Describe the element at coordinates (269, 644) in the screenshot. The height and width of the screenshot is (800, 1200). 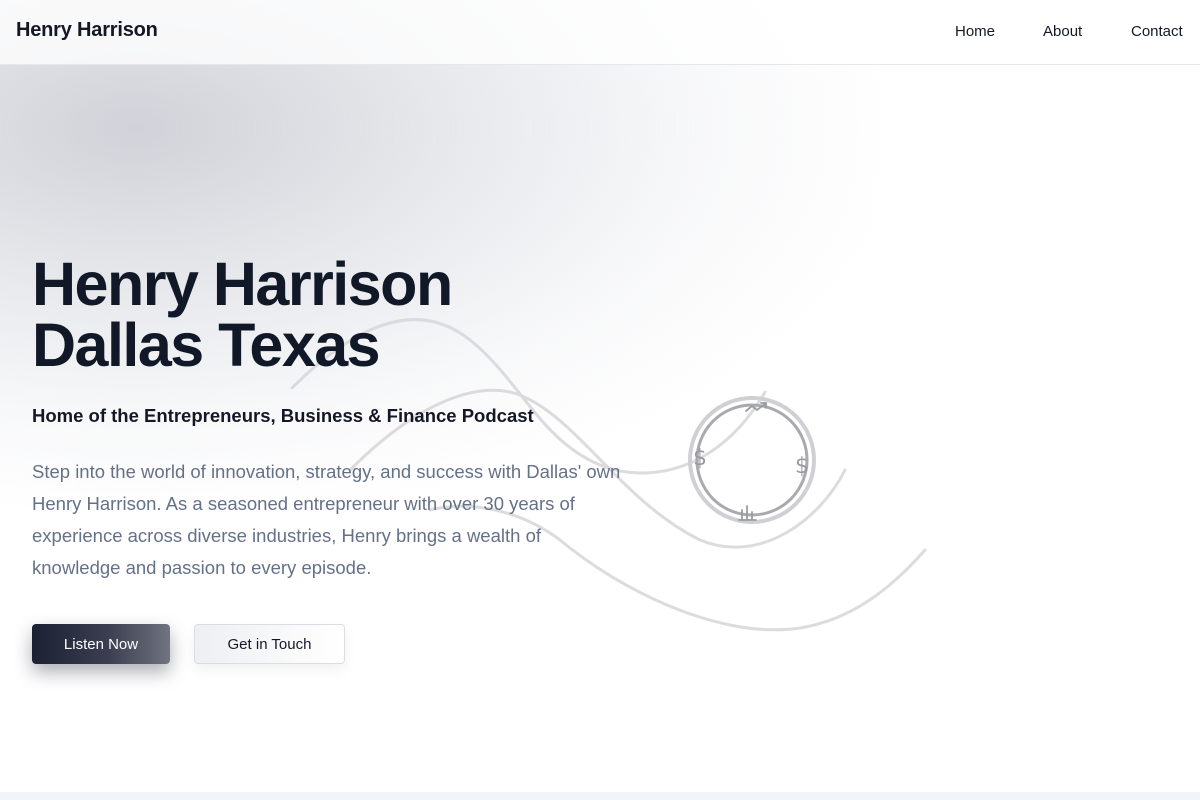
I see `get-in-touch-button: Get in Touch` at that location.